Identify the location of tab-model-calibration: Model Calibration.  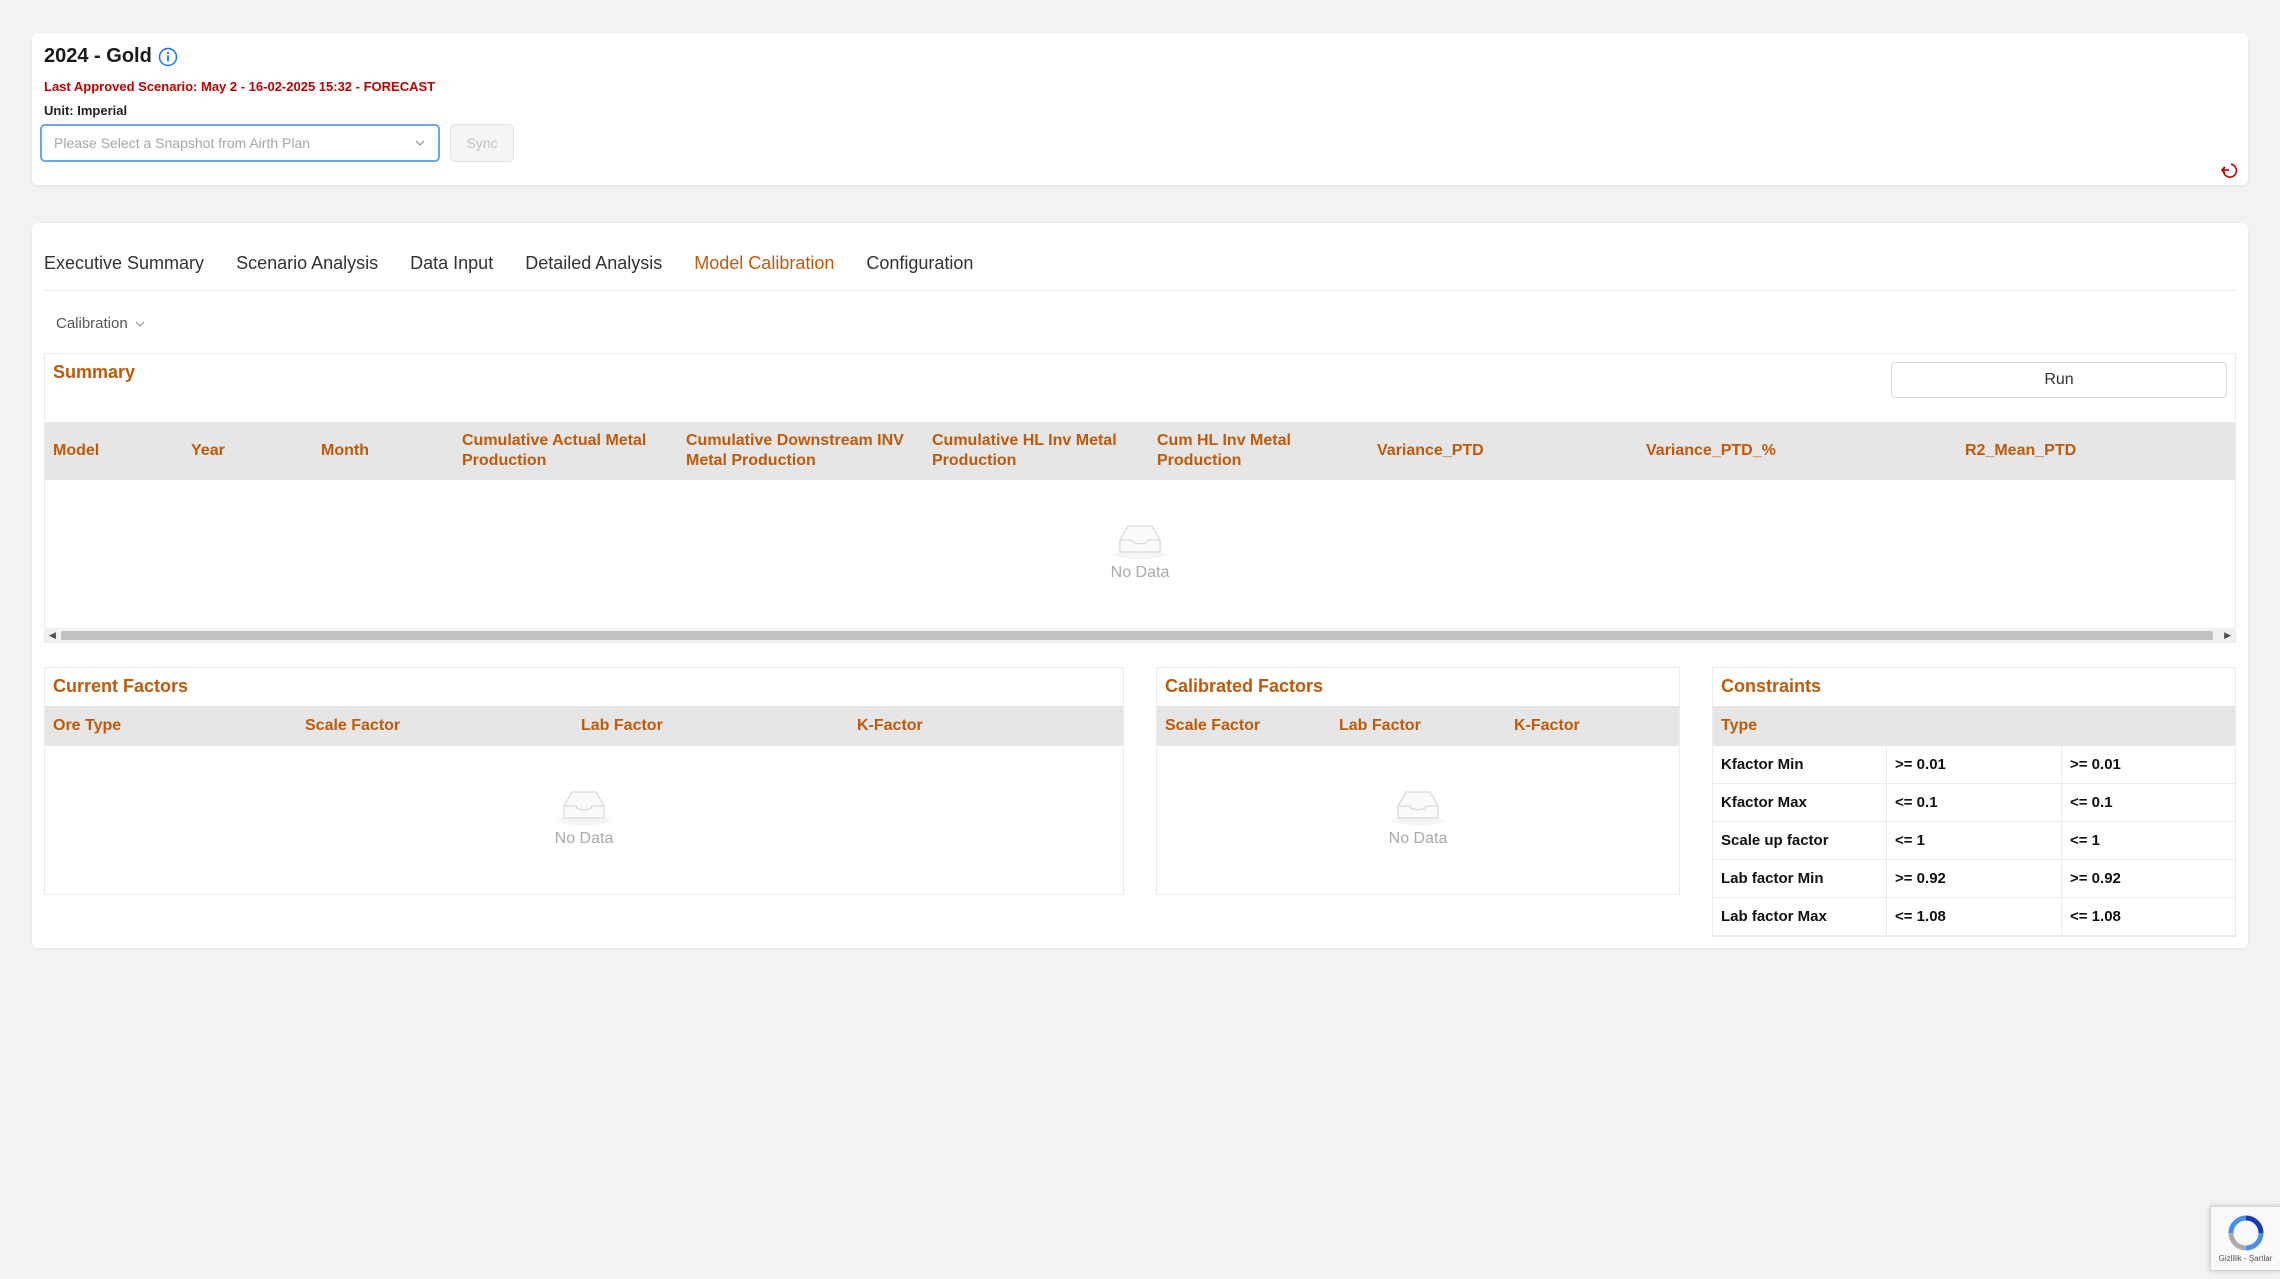
(764, 270).